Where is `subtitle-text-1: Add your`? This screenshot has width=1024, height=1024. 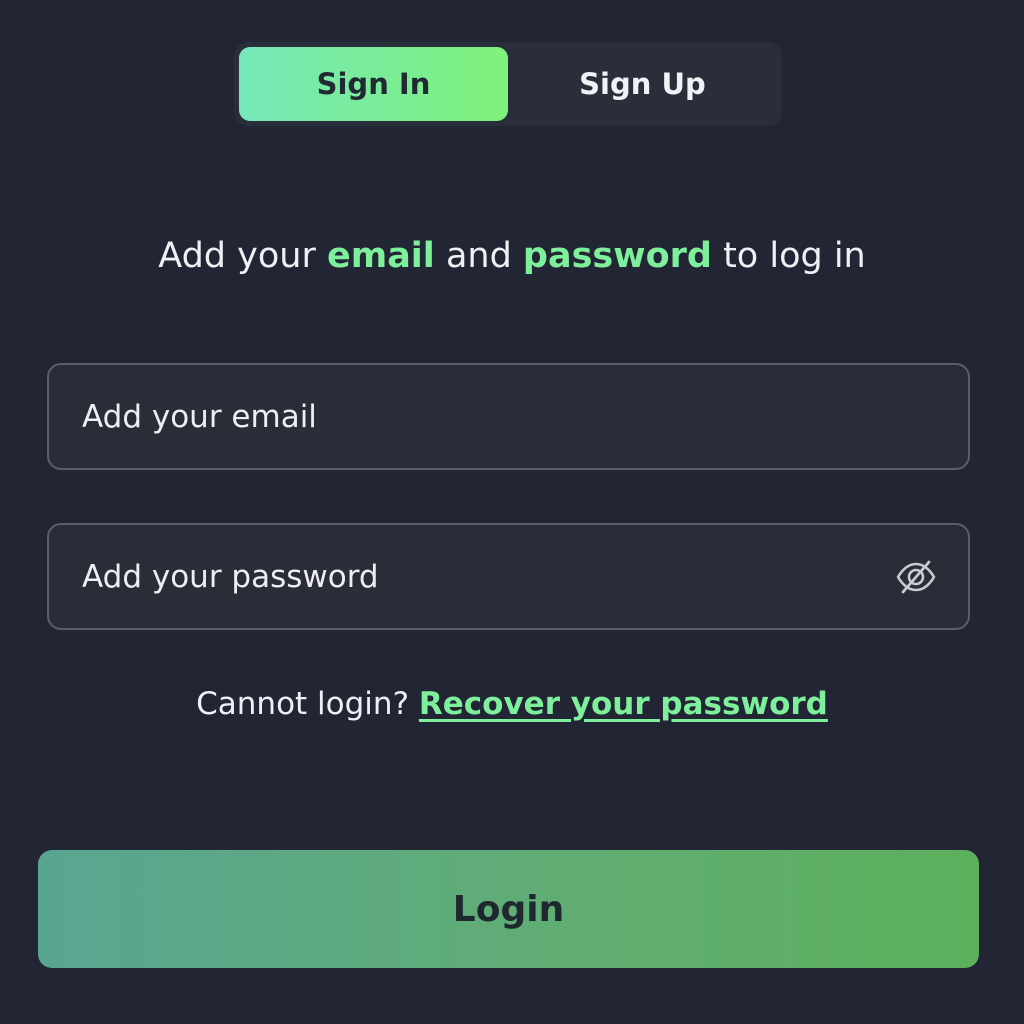
subtitle-text-1: Add your is located at coordinates (242, 256).